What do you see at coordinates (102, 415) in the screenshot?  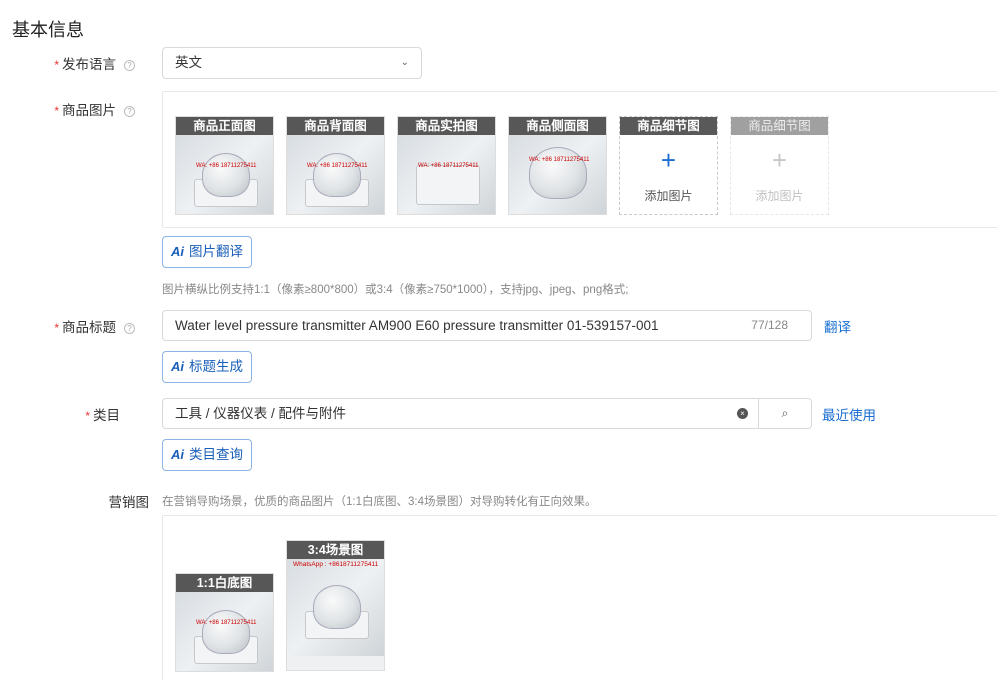 I see `category-label: * 类目` at bounding box center [102, 415].